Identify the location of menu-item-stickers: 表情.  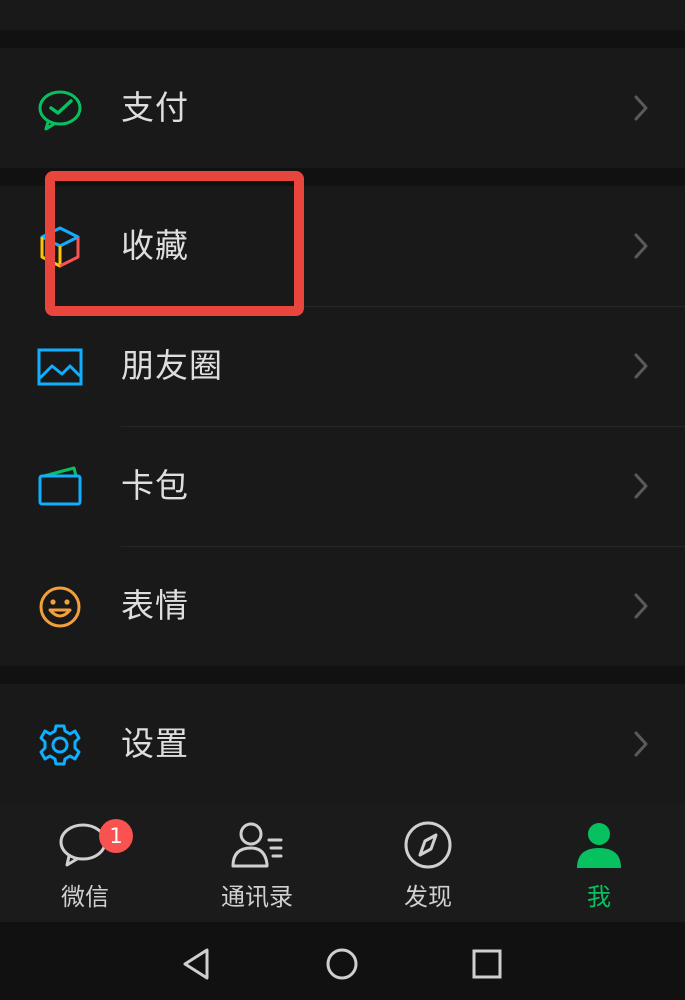
(342, 606).